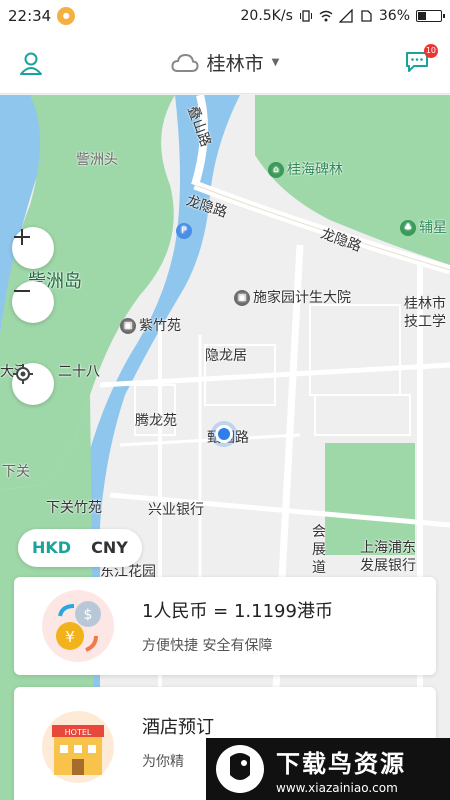 Image resolution: width=450 pixels, height=800 pixels. Describe the element at coordinates (97, 160) in the screenshot. I see `map-label-zhouzhoutou: 訾洲头` at that location.